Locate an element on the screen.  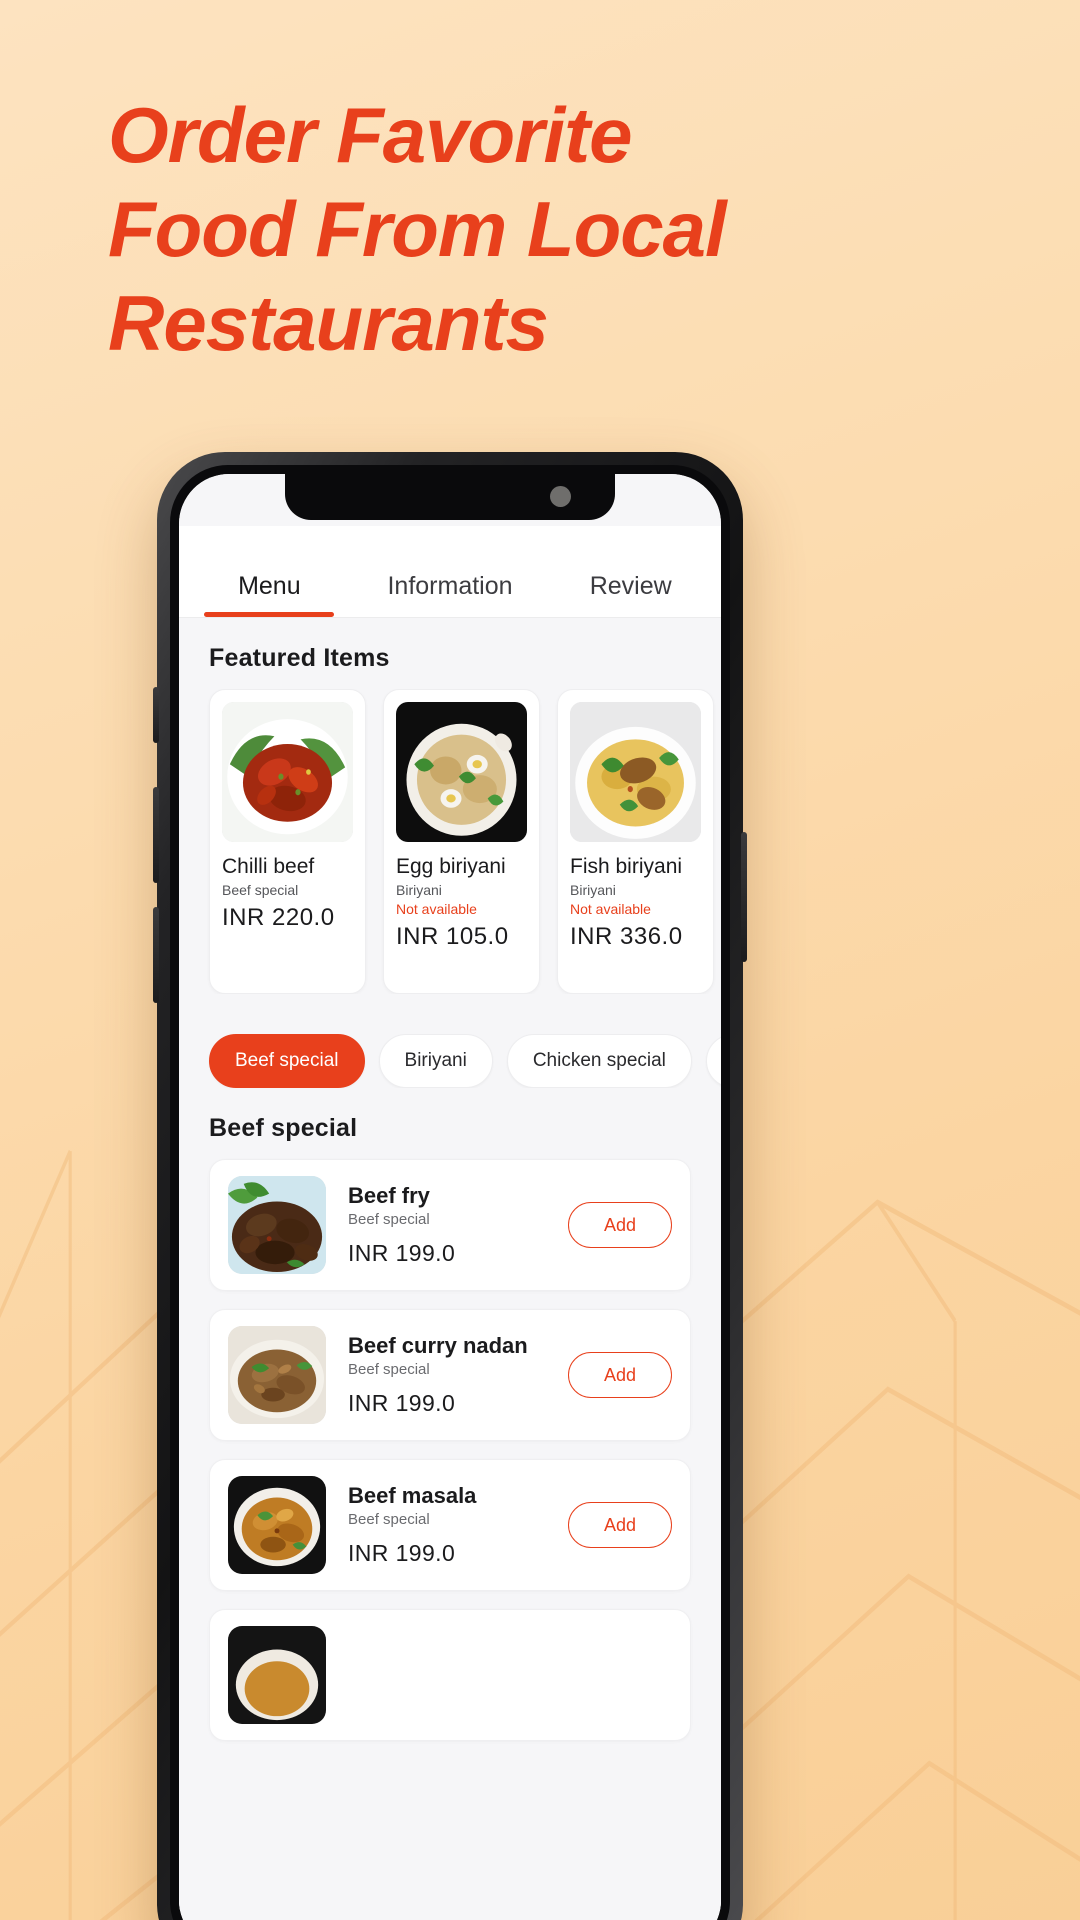
featured-items-title: Featured Items is located at coordinates (299, 658).